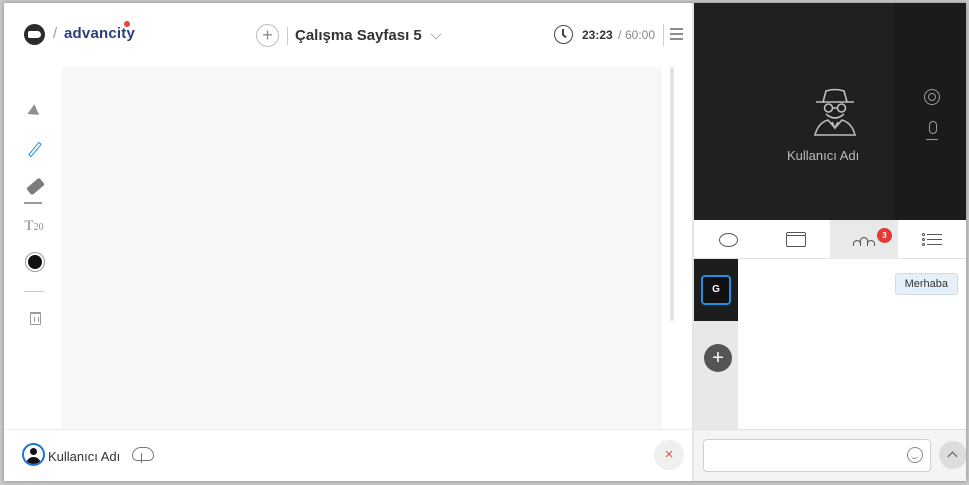 The width and height of the screenshot is (969, 485). What do you see at coordinates (932, 130) in the screenshot?
I see `microphone-icon` at bounding box center [932, 130].